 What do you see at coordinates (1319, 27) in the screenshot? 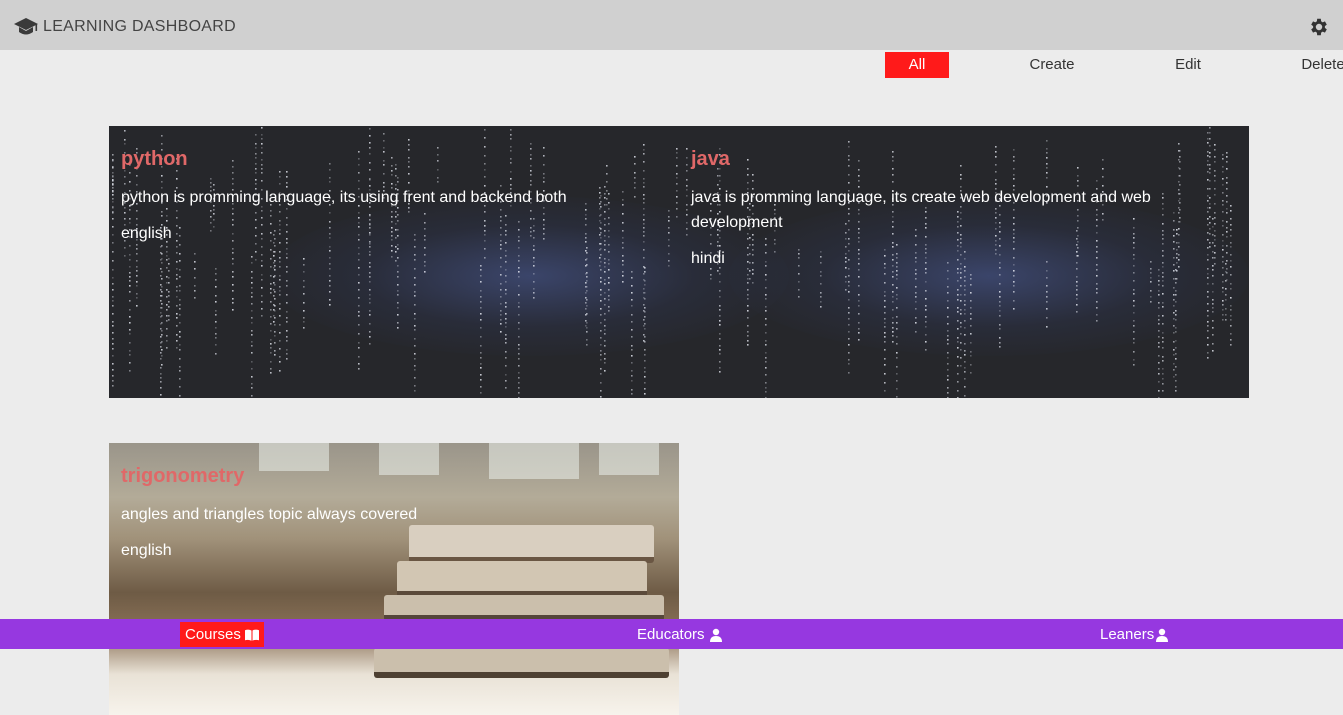
I see `gear-icon` at bounding box center [1319, 27].